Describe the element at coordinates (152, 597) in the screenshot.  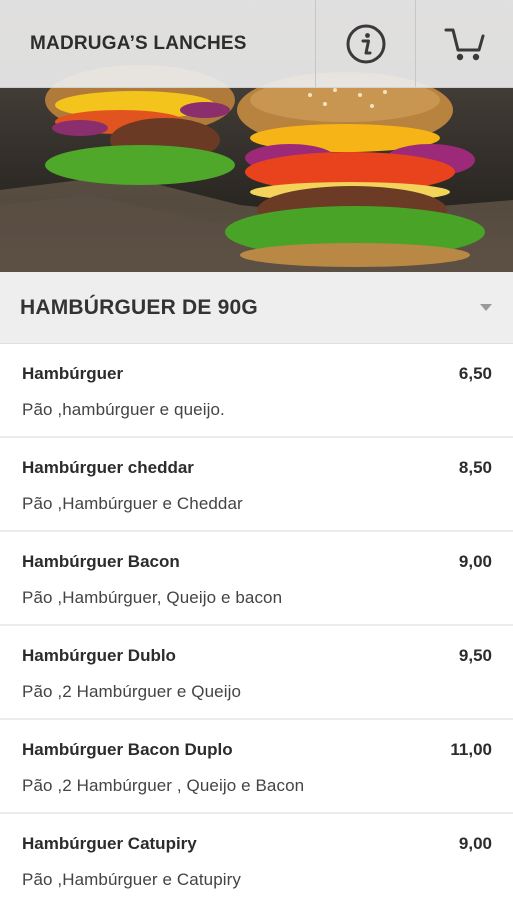
I see `item-description: Pão ,Hambúrguer, Queijo e bacon` at that location.